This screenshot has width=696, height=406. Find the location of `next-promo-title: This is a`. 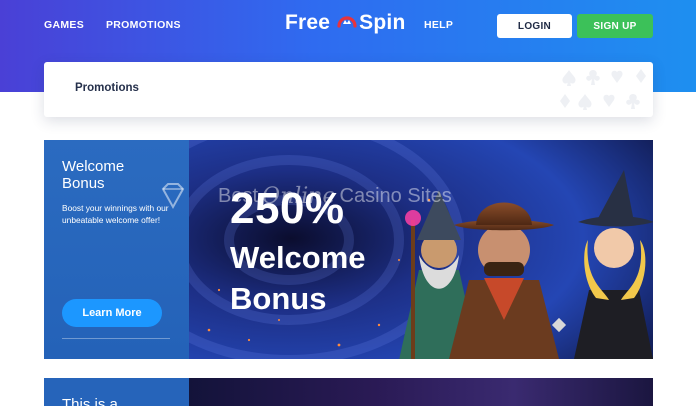

next-promo-title: This is a is located at coordinates (90, 401).